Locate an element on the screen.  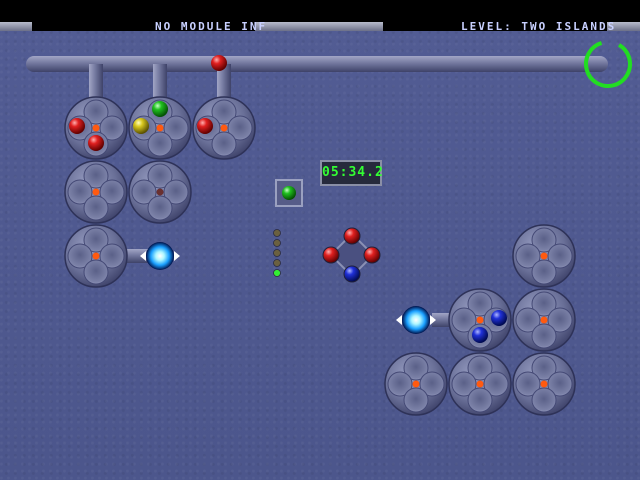
wheel-a3 is located at coordinates (224, 128).